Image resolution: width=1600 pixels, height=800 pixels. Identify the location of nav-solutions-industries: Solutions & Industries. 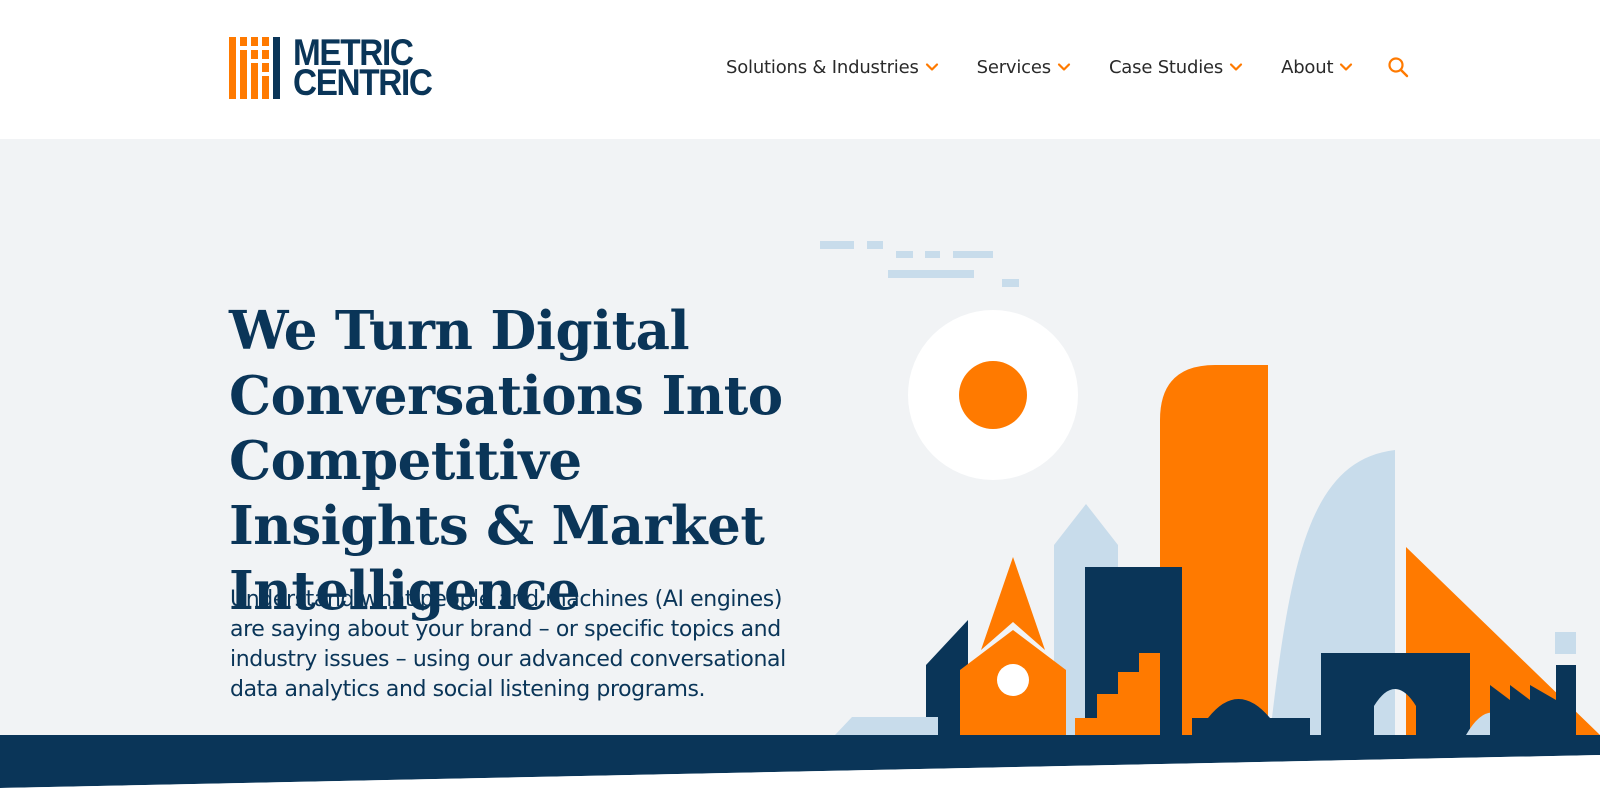
(832, 67).